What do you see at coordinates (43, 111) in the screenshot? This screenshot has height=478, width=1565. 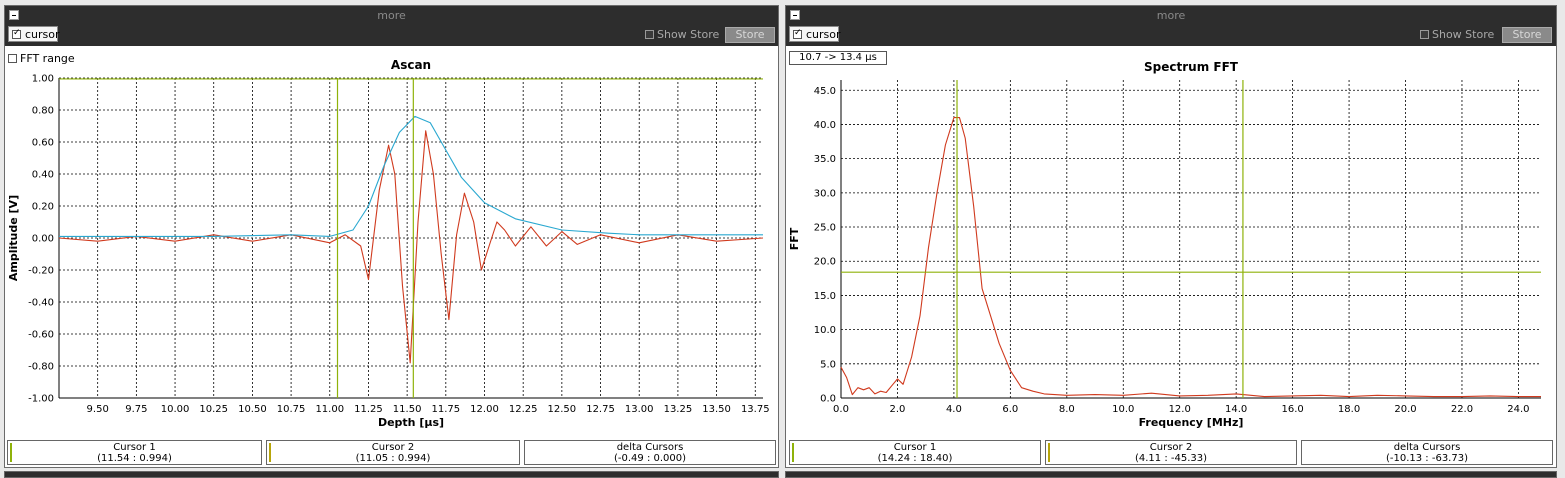 I see `y-tick-label: 0.80` at bounding box center [43, 111].